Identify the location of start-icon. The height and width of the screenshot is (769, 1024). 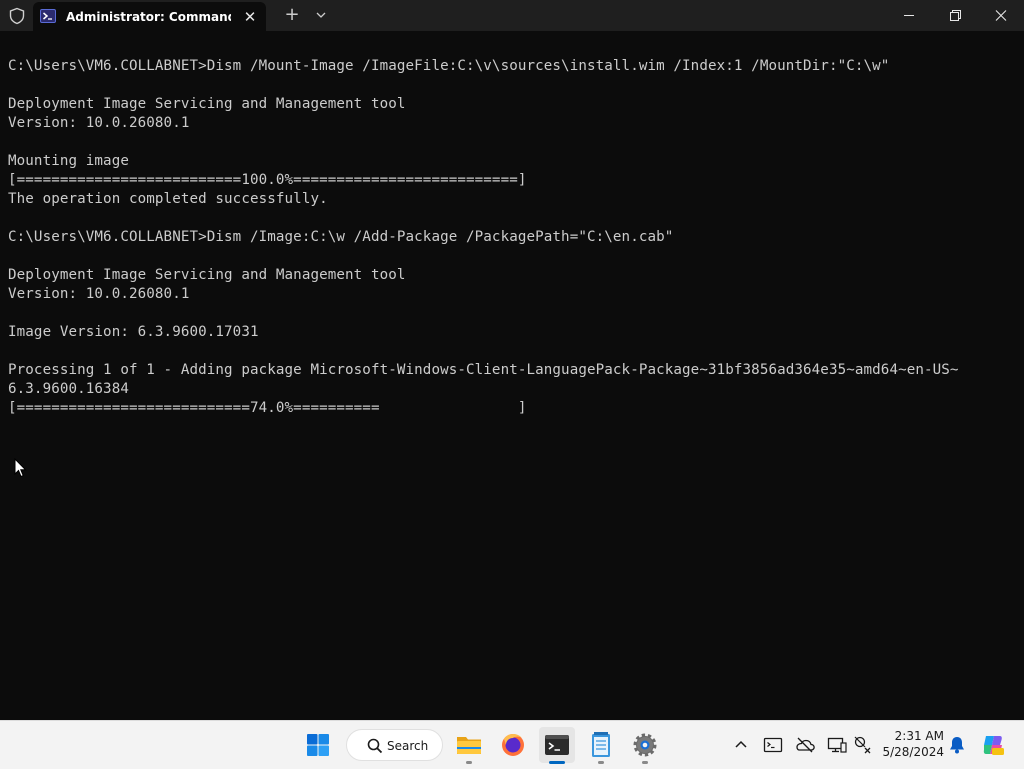
(318, 745).